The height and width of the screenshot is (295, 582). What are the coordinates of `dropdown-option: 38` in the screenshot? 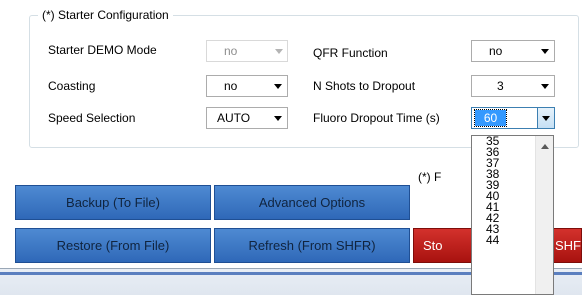 It's located at (503, 174).